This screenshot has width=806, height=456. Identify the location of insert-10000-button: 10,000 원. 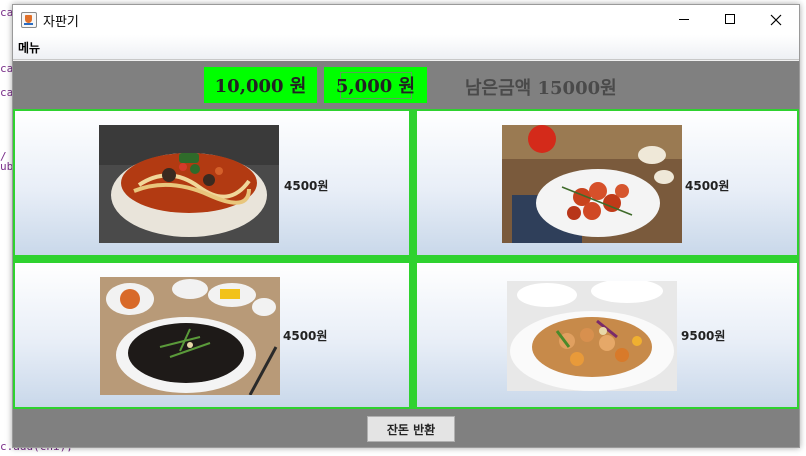
(260, 85).